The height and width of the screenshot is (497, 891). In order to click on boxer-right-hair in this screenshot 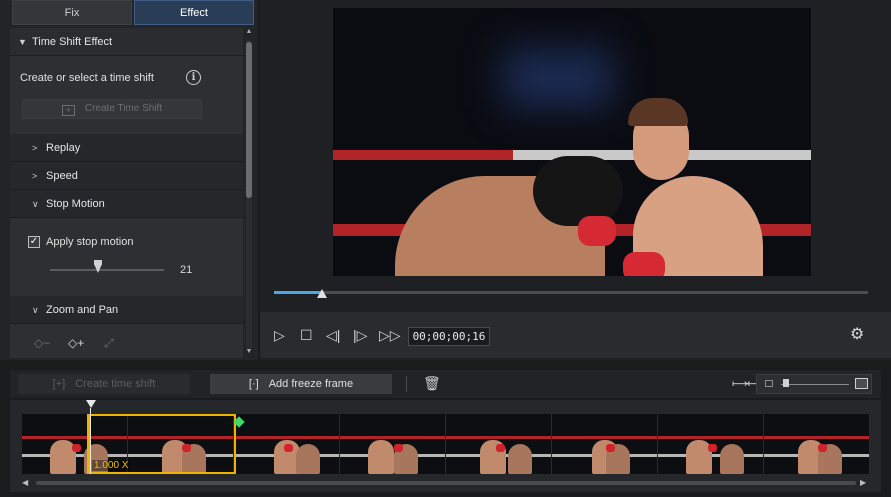, I will do `click(658, 112)`.